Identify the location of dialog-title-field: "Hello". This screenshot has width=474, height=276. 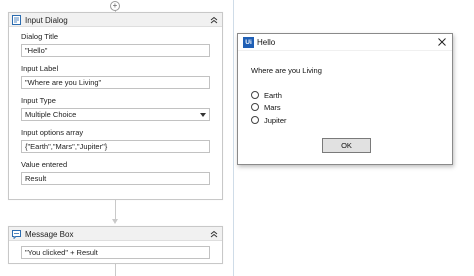
(115, 50).